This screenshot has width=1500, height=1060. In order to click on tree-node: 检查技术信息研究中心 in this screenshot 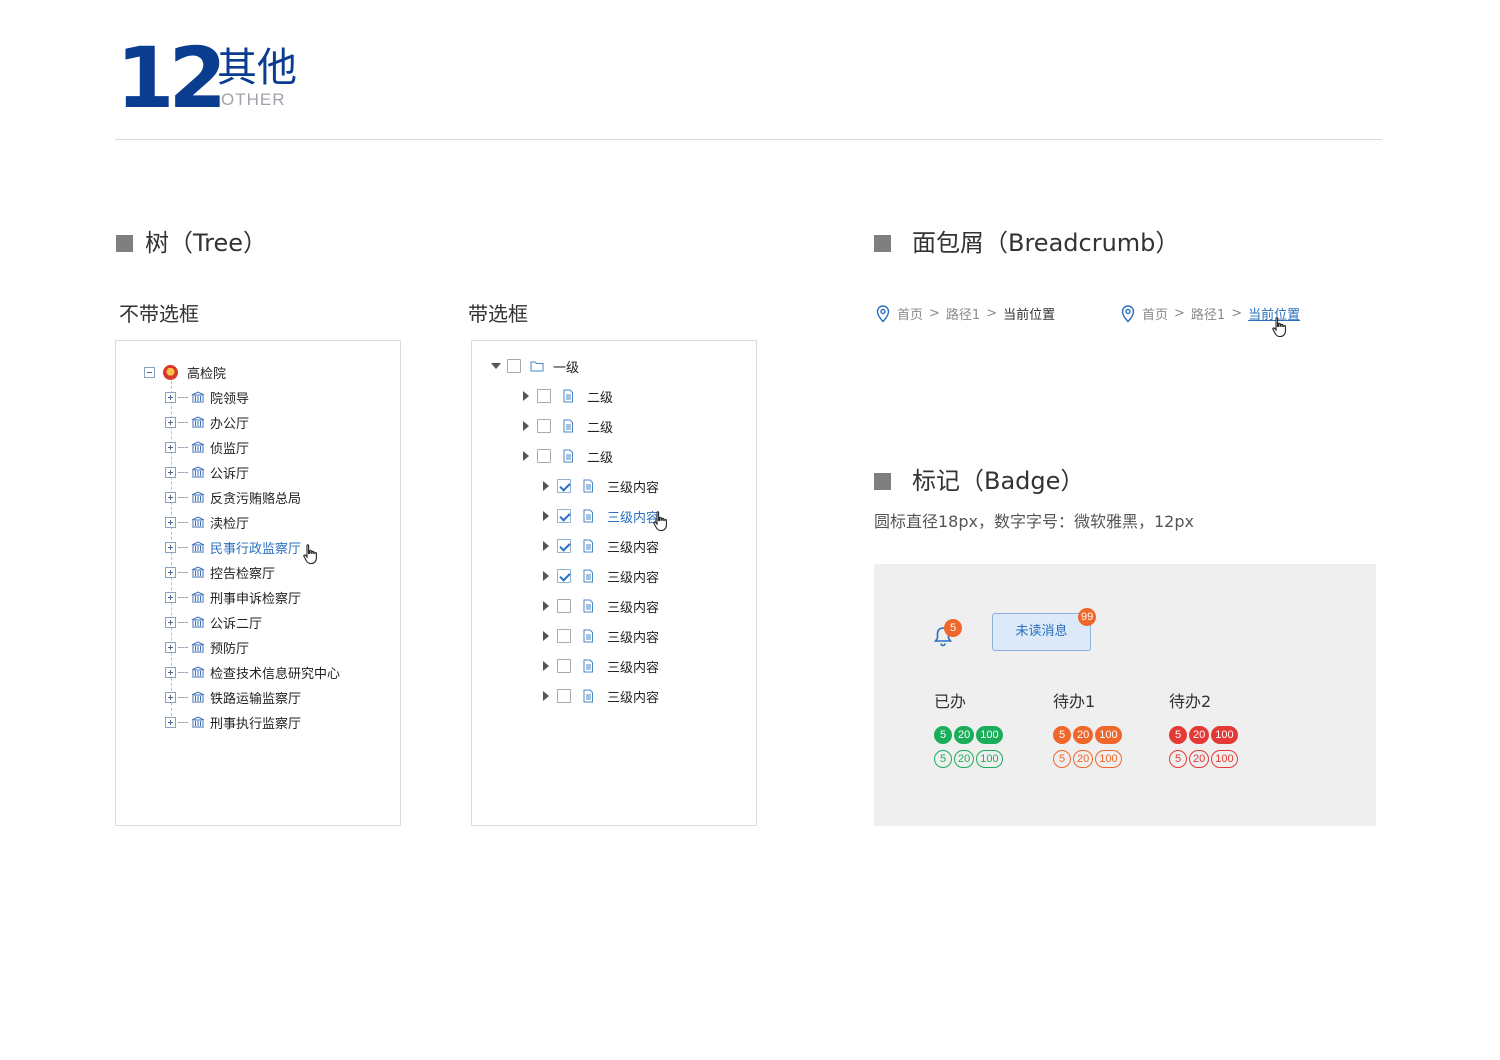, I will do `click(252, 672)`.